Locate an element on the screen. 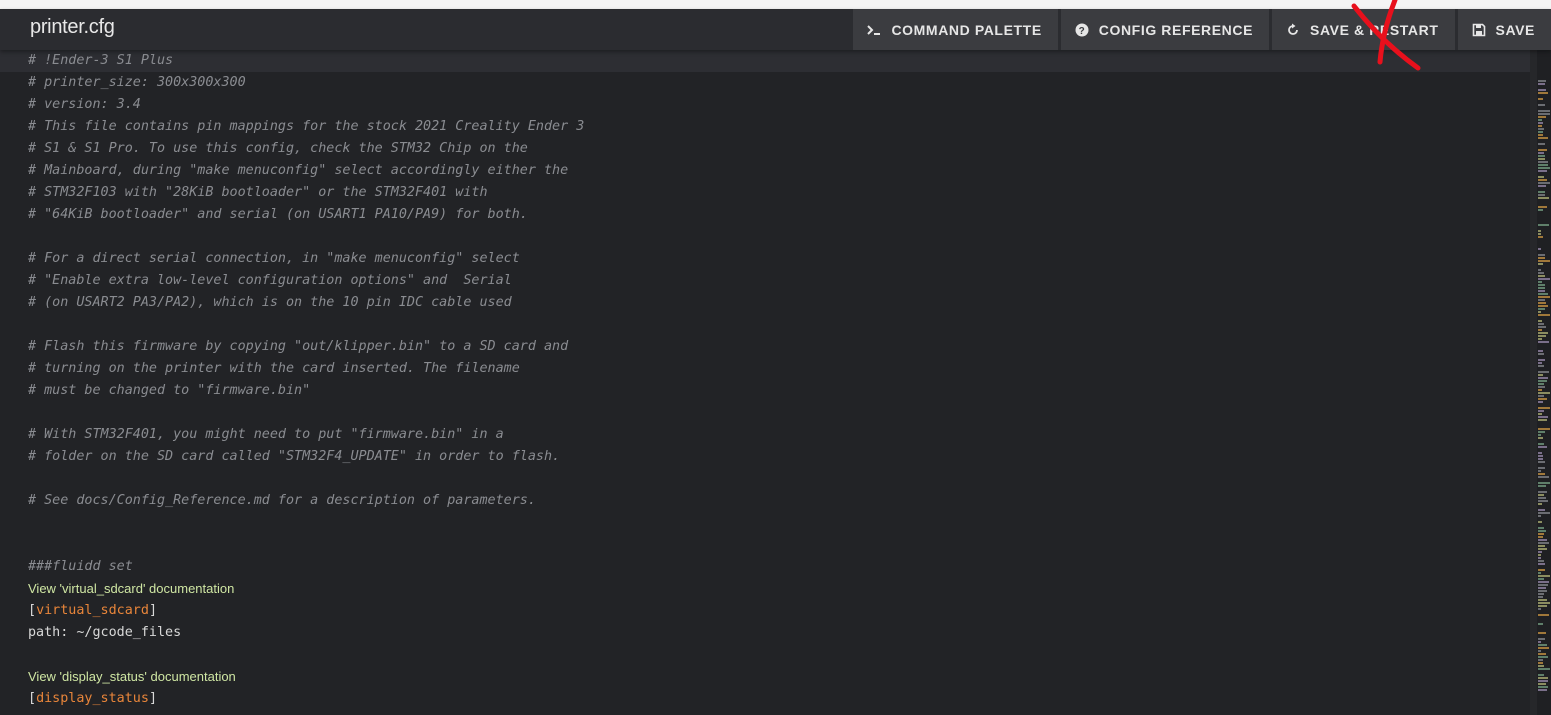 This screenshot has width=1551, height=715. code-line: # version: 3.4 is located at coordinates (765, 105).